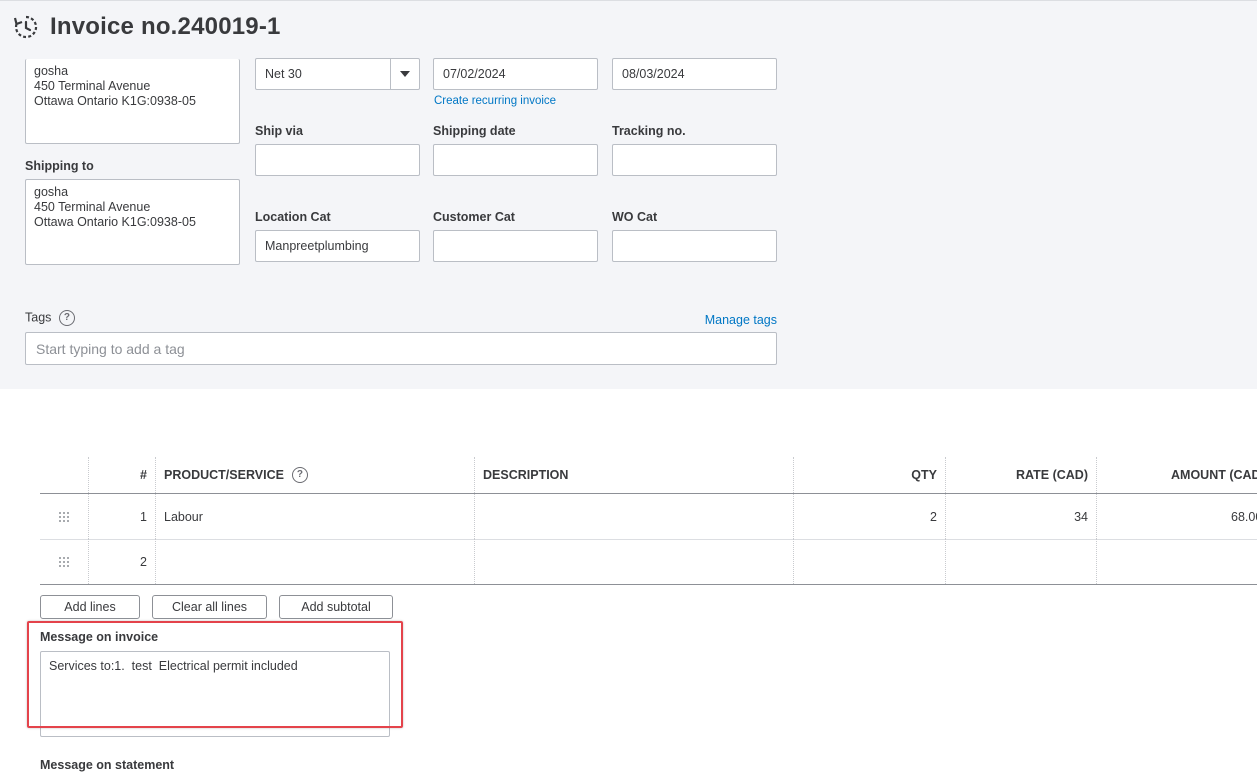  I want to click on recent-history-icon, so click(26, 27).